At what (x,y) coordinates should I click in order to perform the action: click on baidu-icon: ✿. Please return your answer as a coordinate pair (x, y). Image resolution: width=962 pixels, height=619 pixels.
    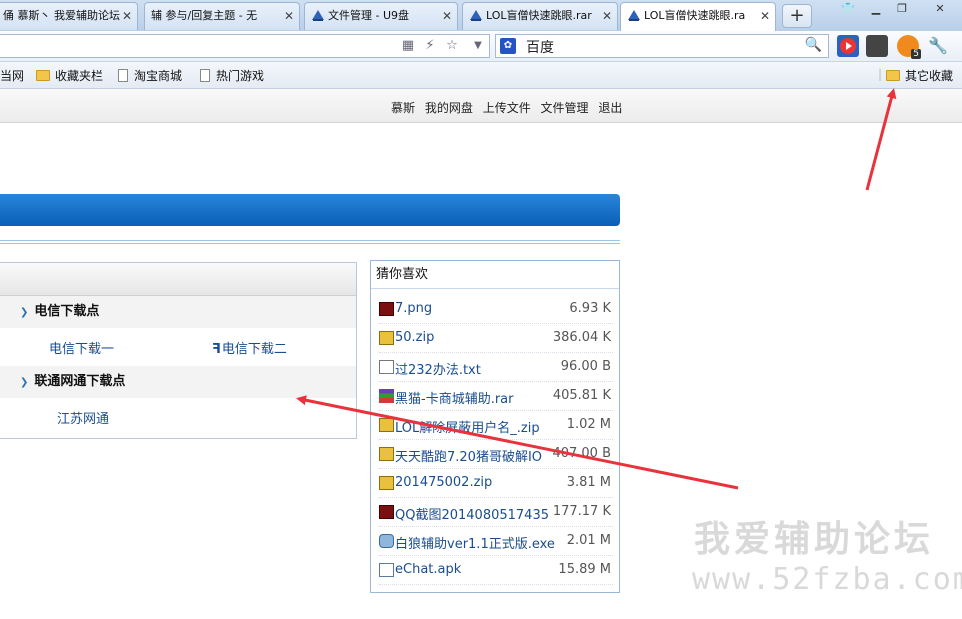
    Looking at the image, I should click on (508, 46).